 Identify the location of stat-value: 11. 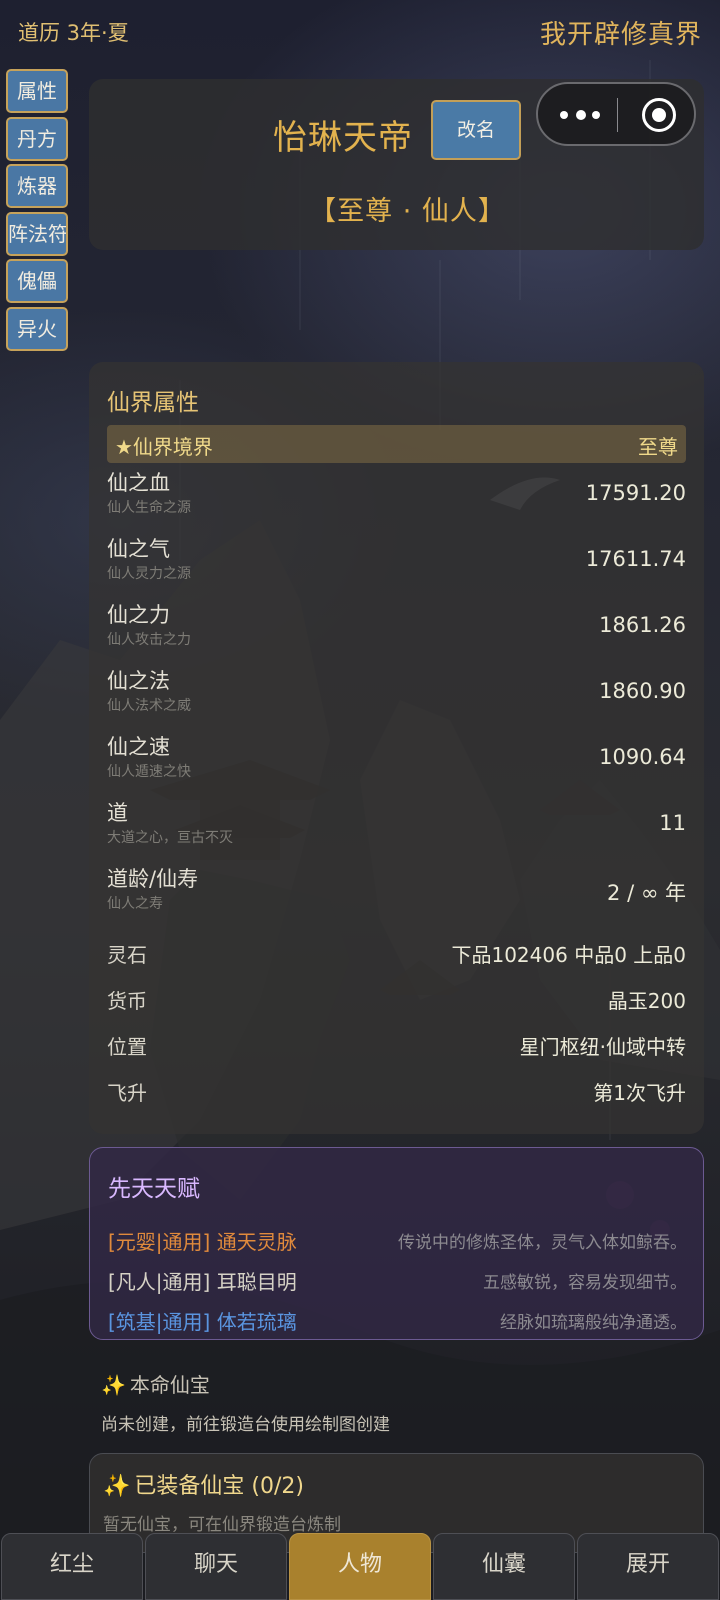
(672, 823).